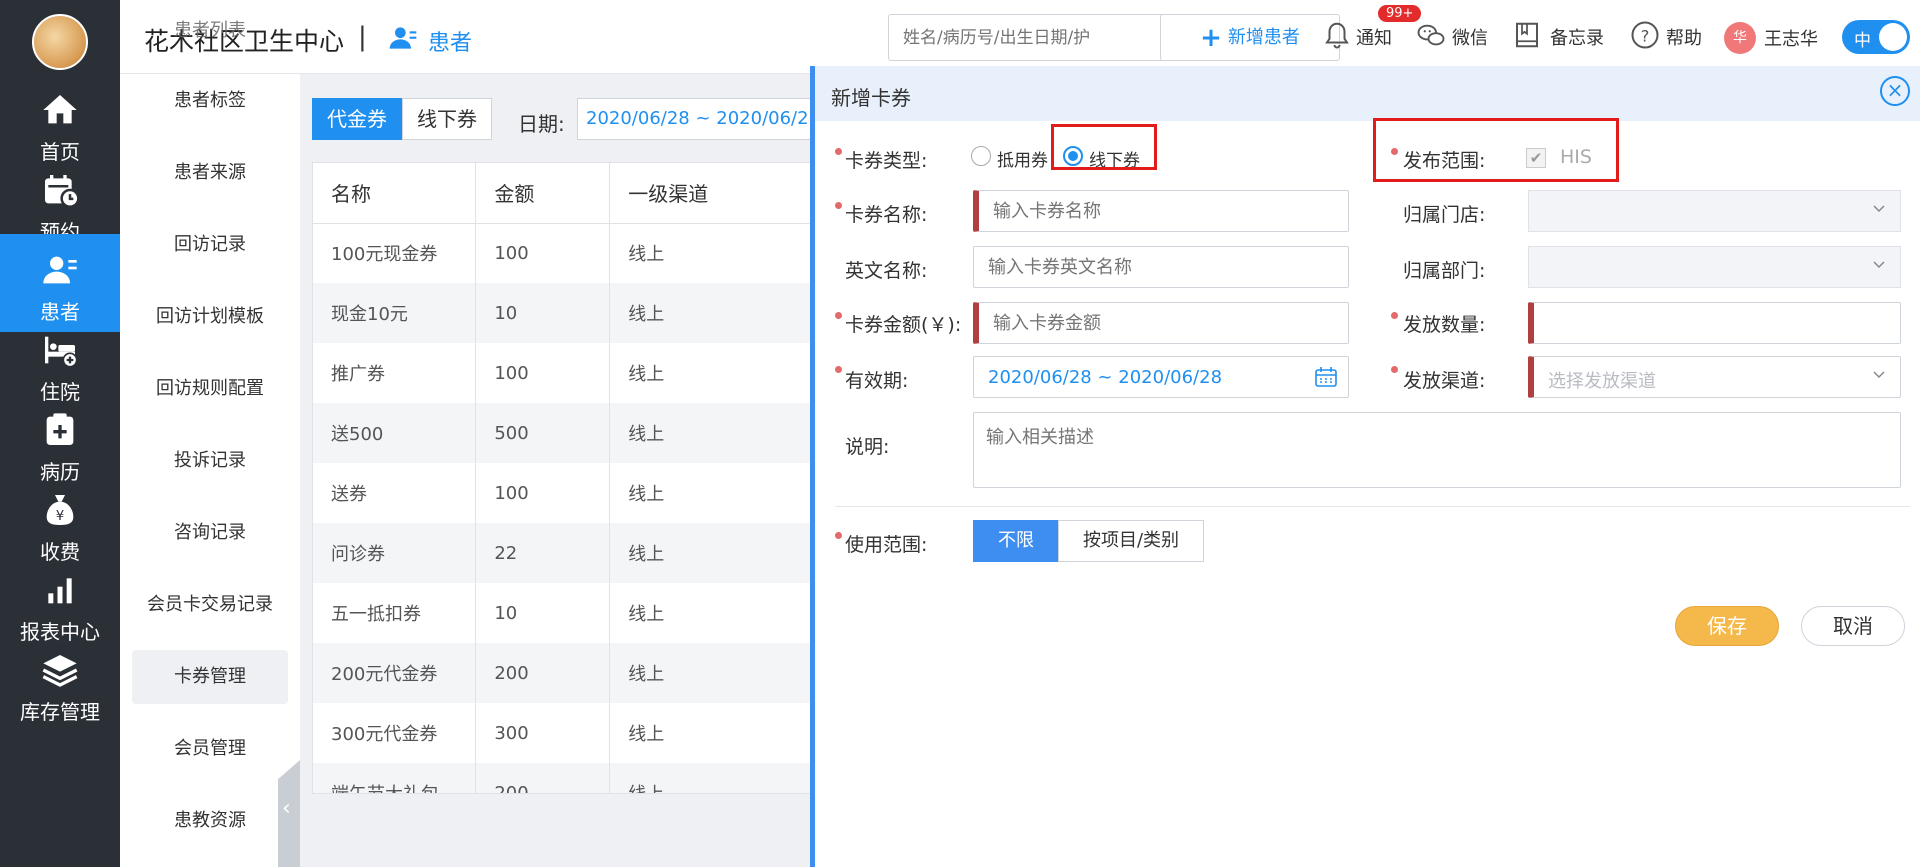 The width and height of the screenshot is (1920, 867). What do you see at coordinates (1250, 37) in the screenshot?
I see `add-patient-button: + 新增患者` at bounding box center [1250, 37].